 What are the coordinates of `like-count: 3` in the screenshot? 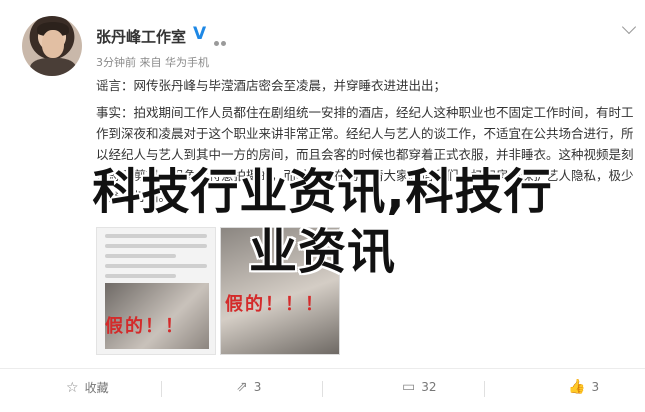 It's located at (595, 387).